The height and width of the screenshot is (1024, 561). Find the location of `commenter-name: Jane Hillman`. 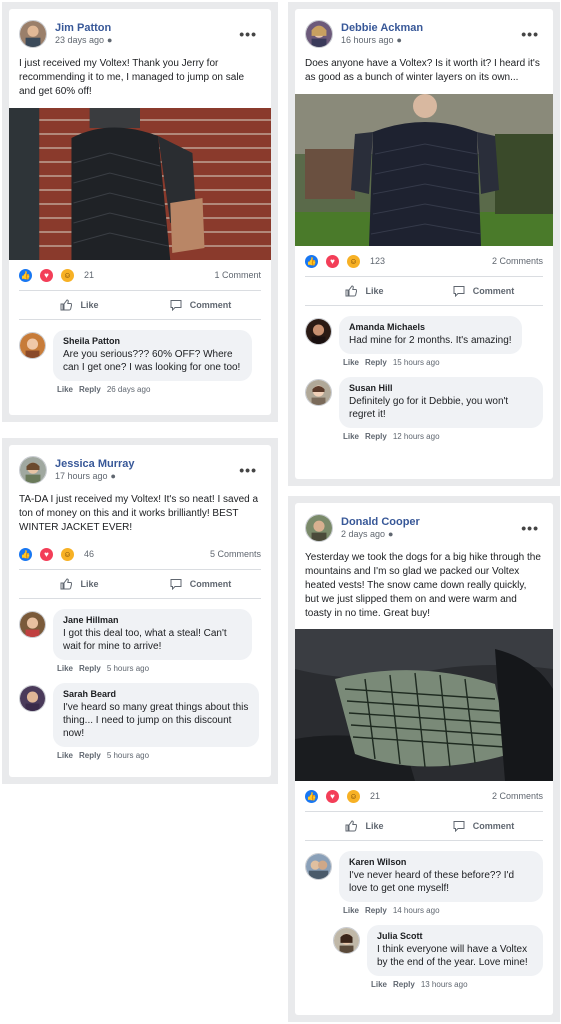

commenter-name: Jane Hillman is located at coordinates (152, 620).